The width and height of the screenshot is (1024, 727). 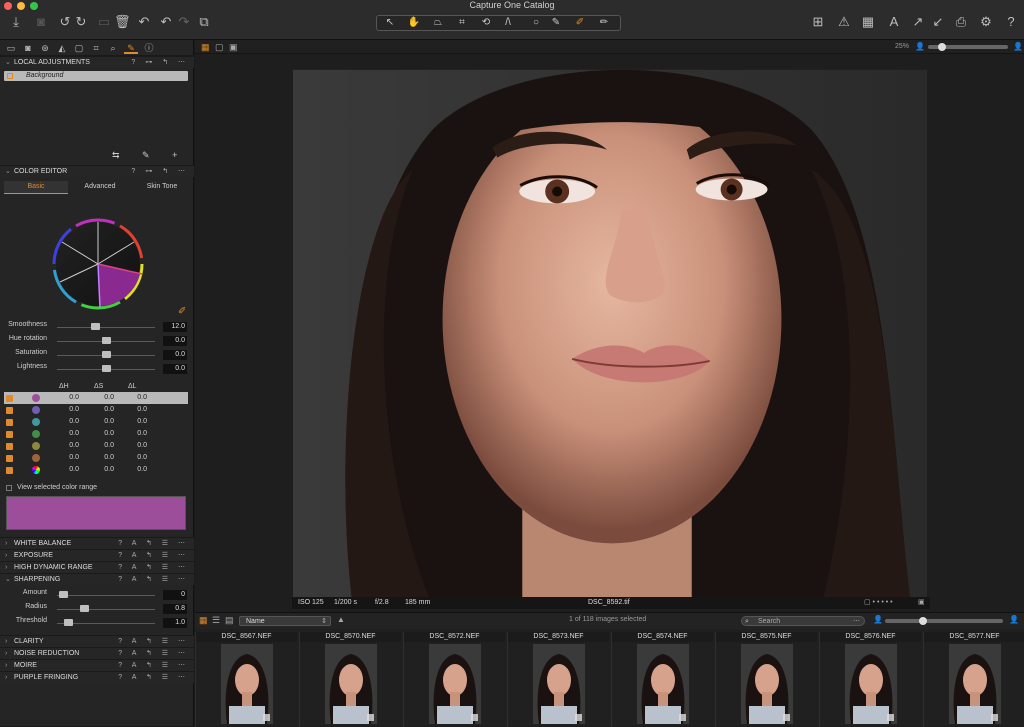 What do you see at coordinates (894, 22) in the screenshot?
I see `text-icon: A` at bounding box center [894, 22].